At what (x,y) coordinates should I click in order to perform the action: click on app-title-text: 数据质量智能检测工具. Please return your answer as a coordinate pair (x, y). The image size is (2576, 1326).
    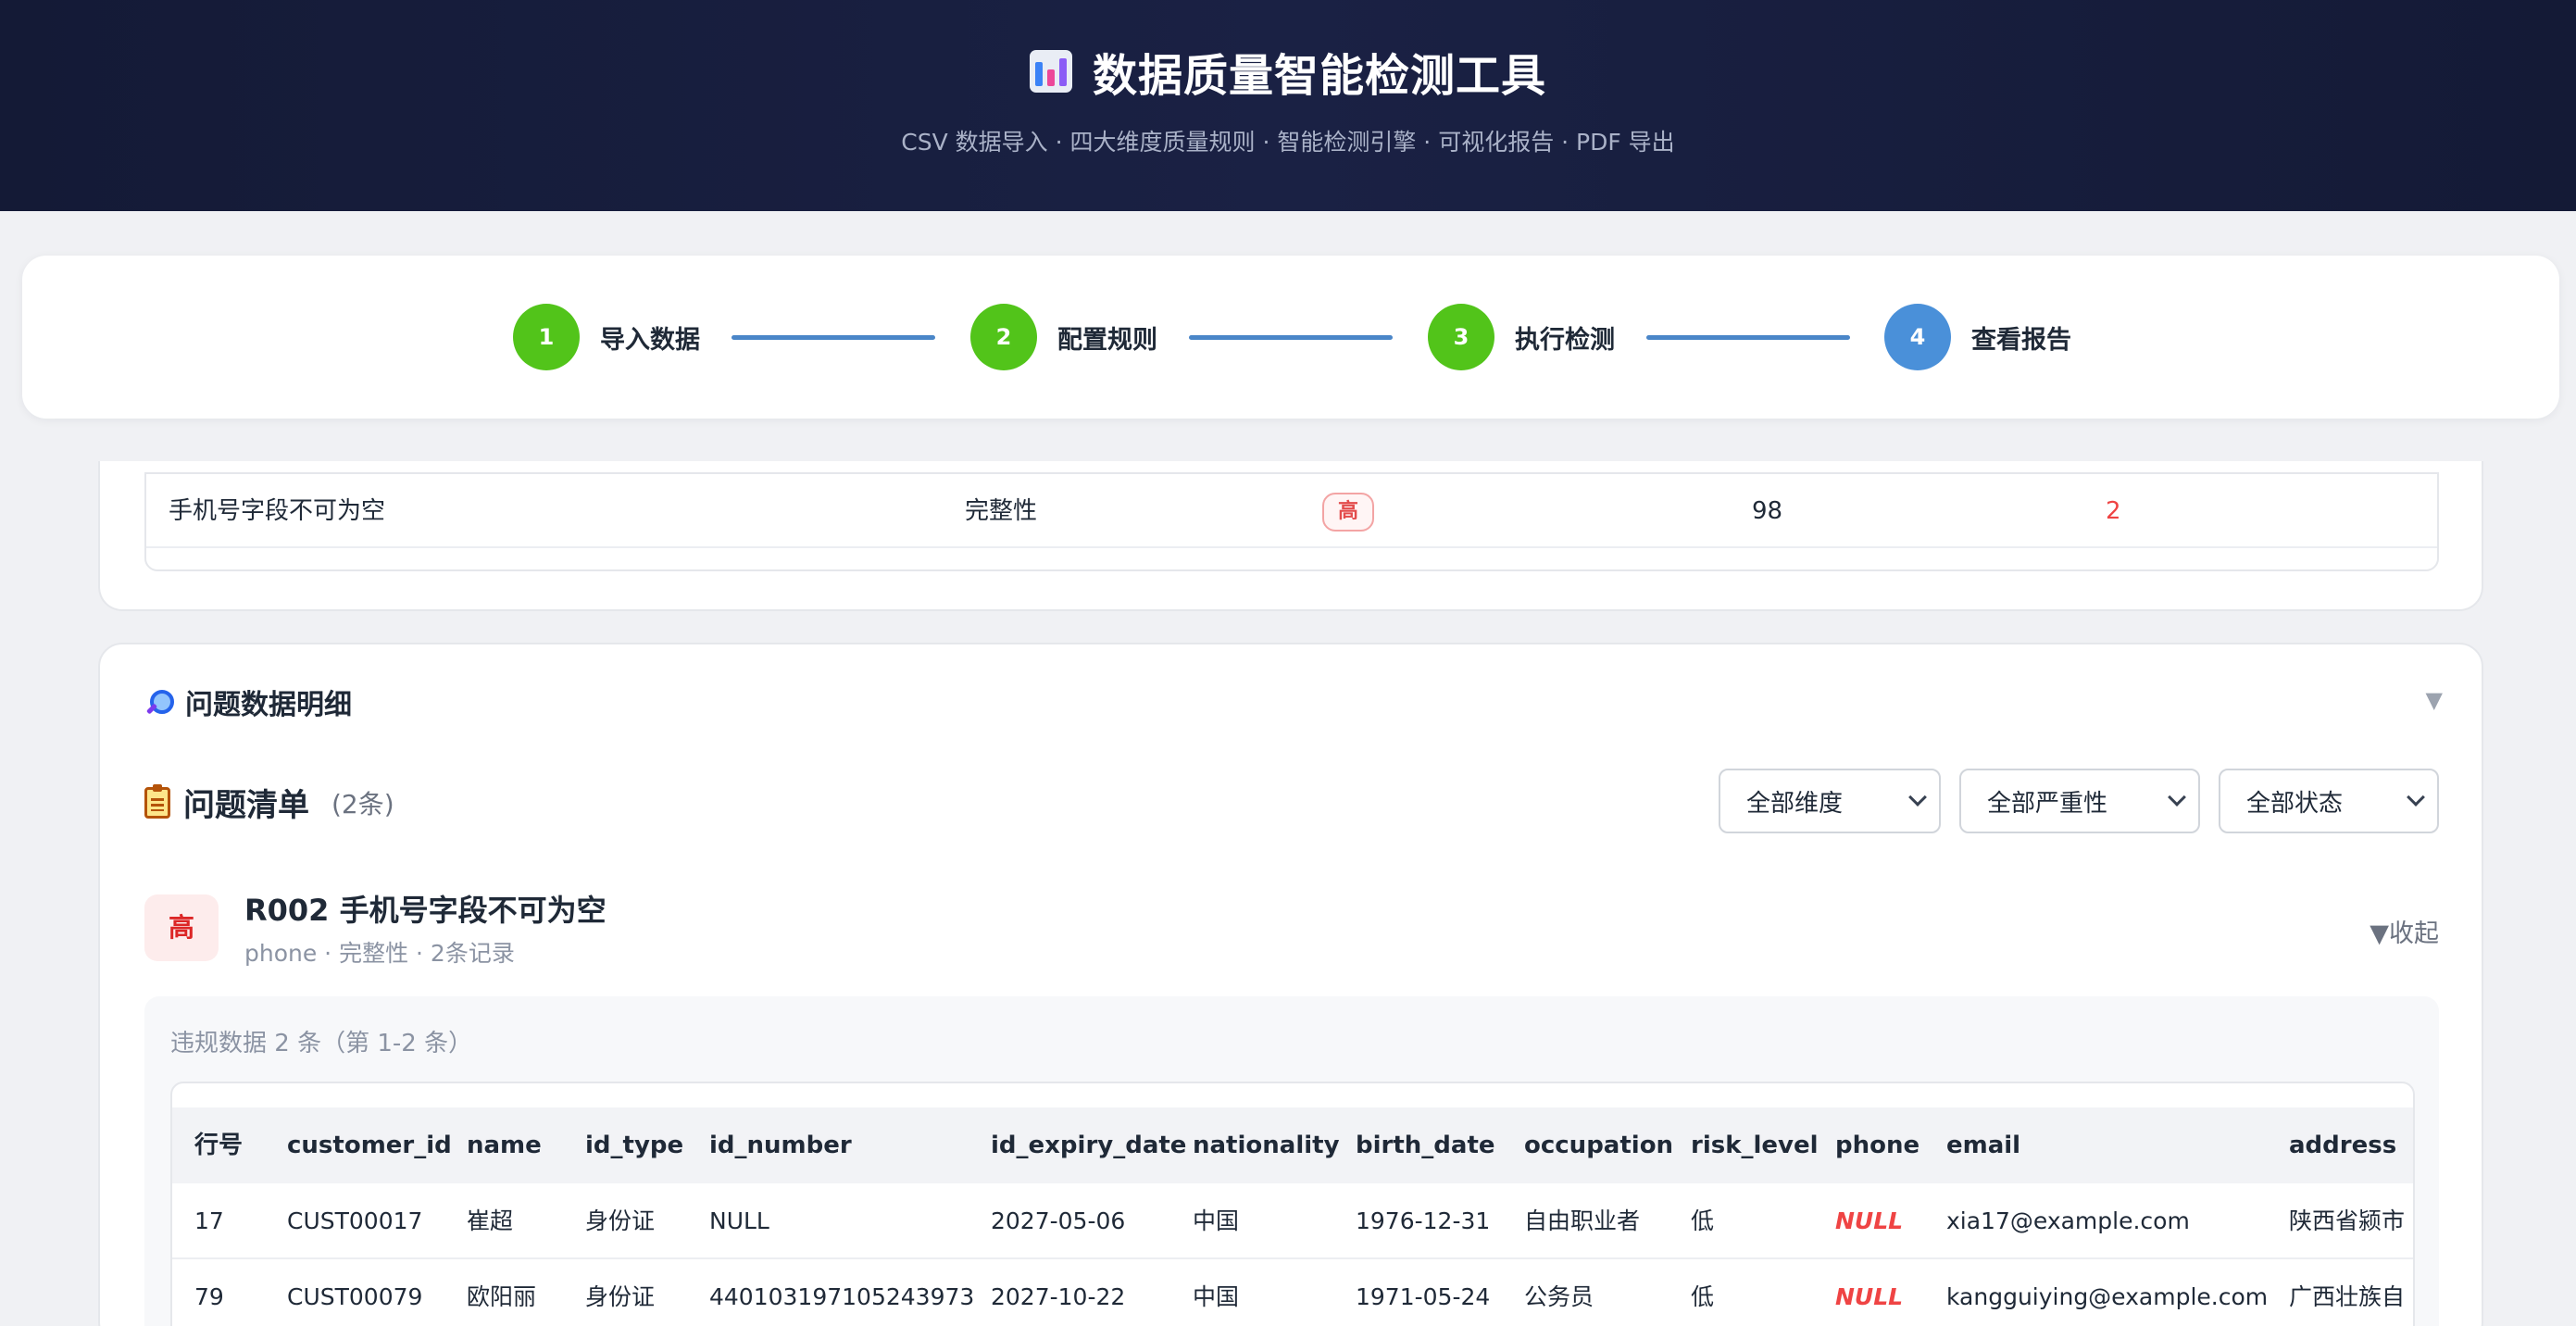
    Looking at the image, I should click on (1319, 76).